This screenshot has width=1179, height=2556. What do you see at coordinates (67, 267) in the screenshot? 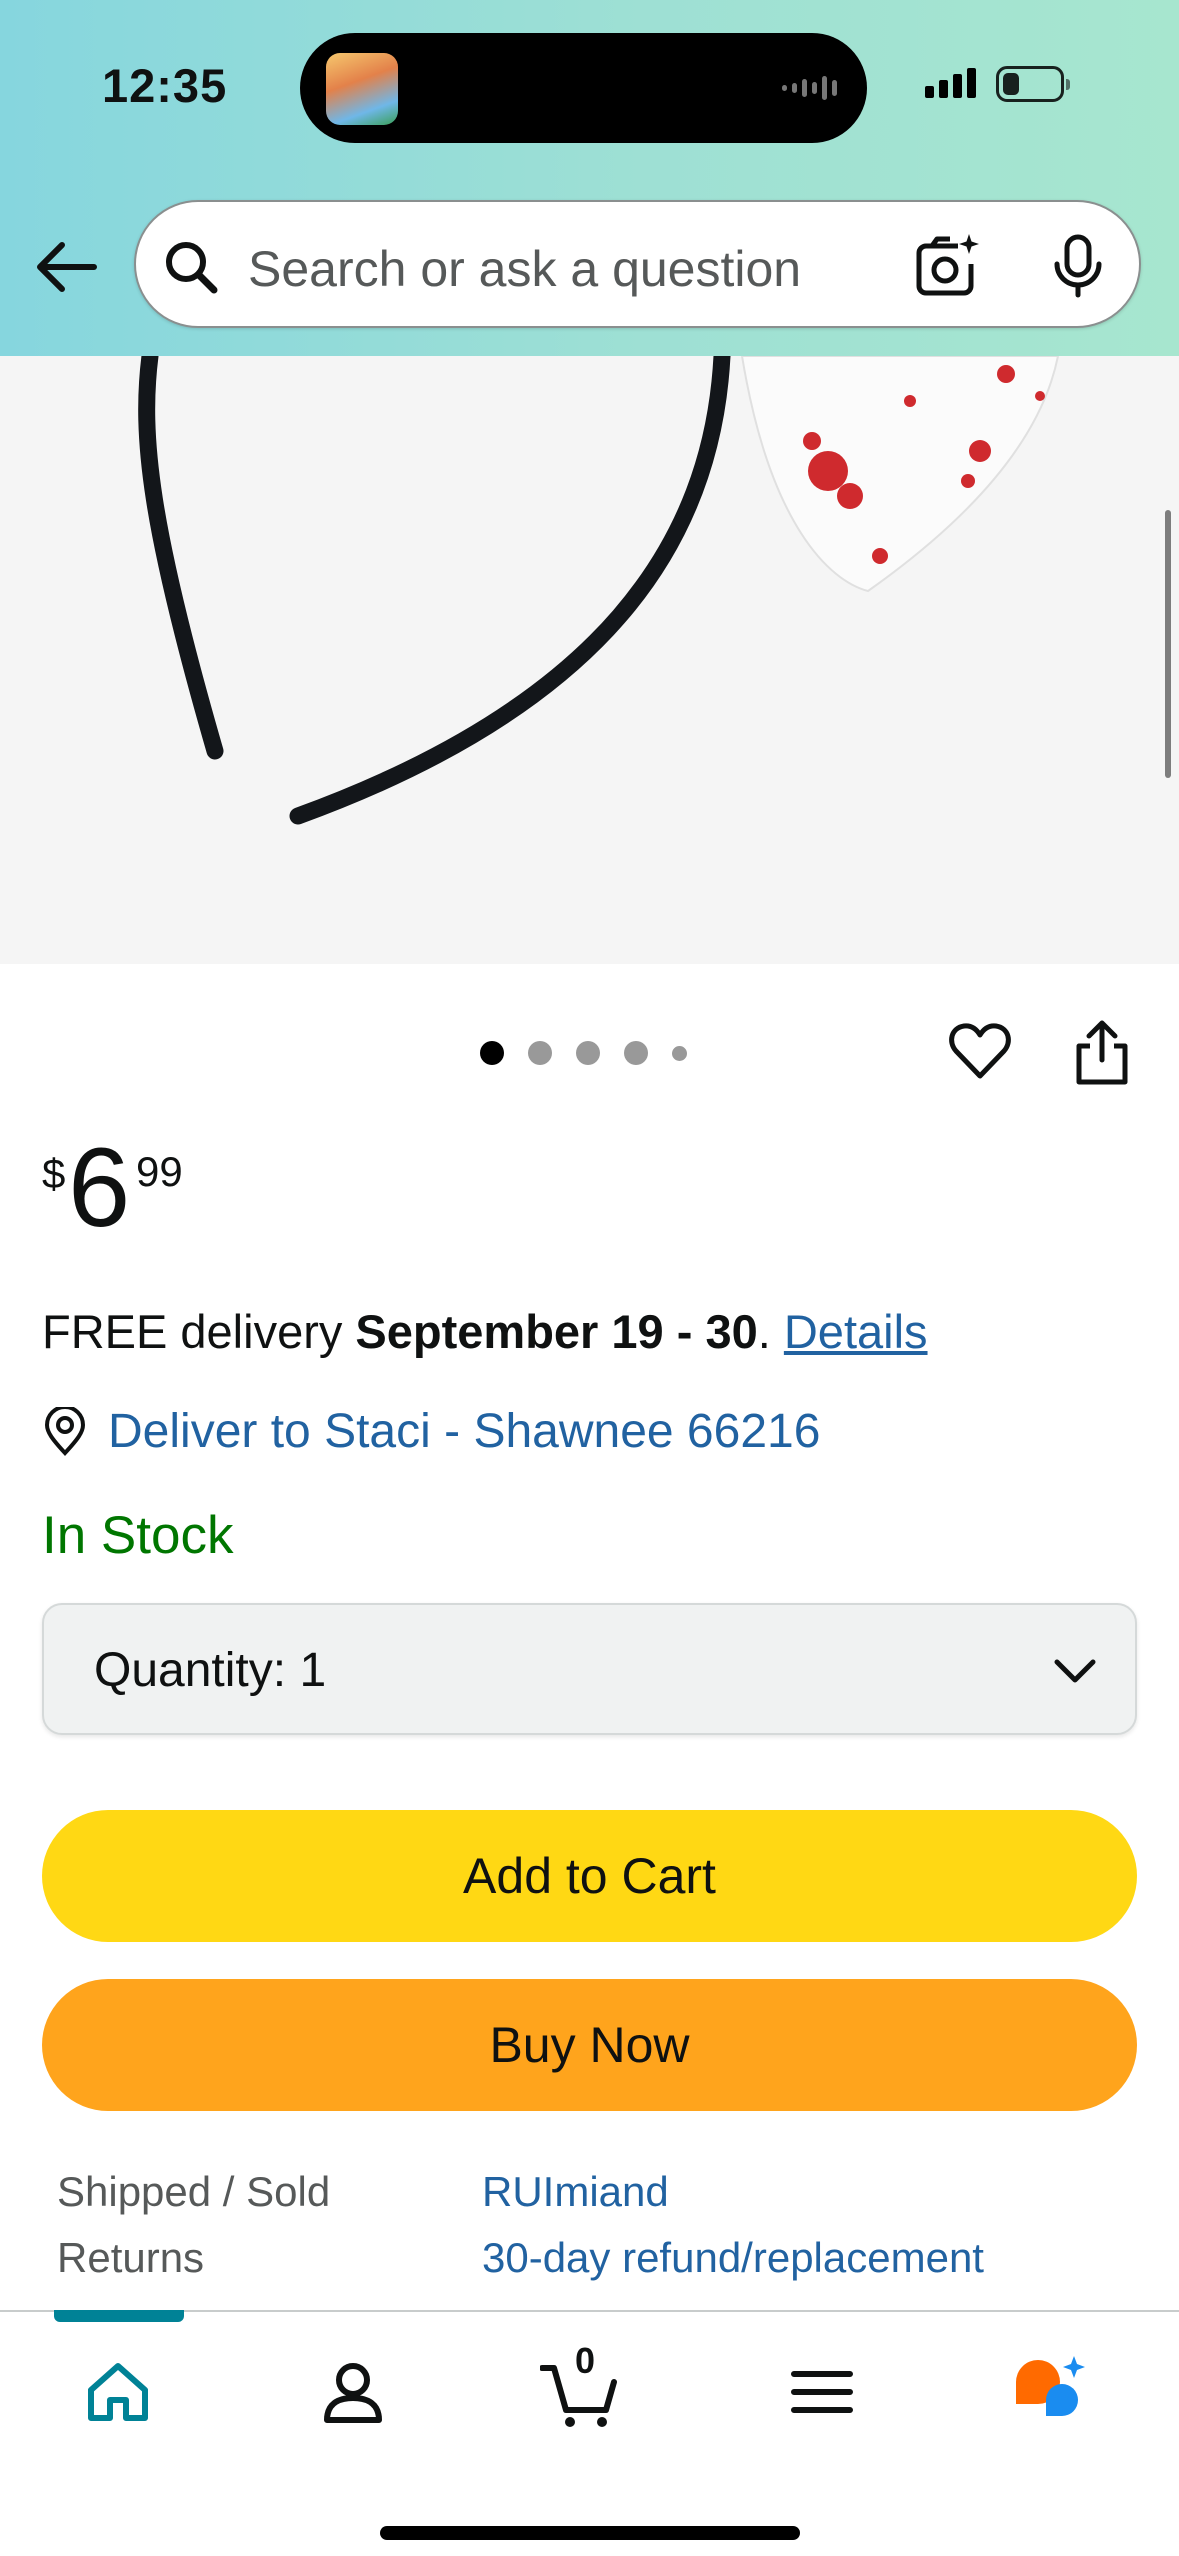
I see `back-arrow-icon` at bounding box center [67, 267].